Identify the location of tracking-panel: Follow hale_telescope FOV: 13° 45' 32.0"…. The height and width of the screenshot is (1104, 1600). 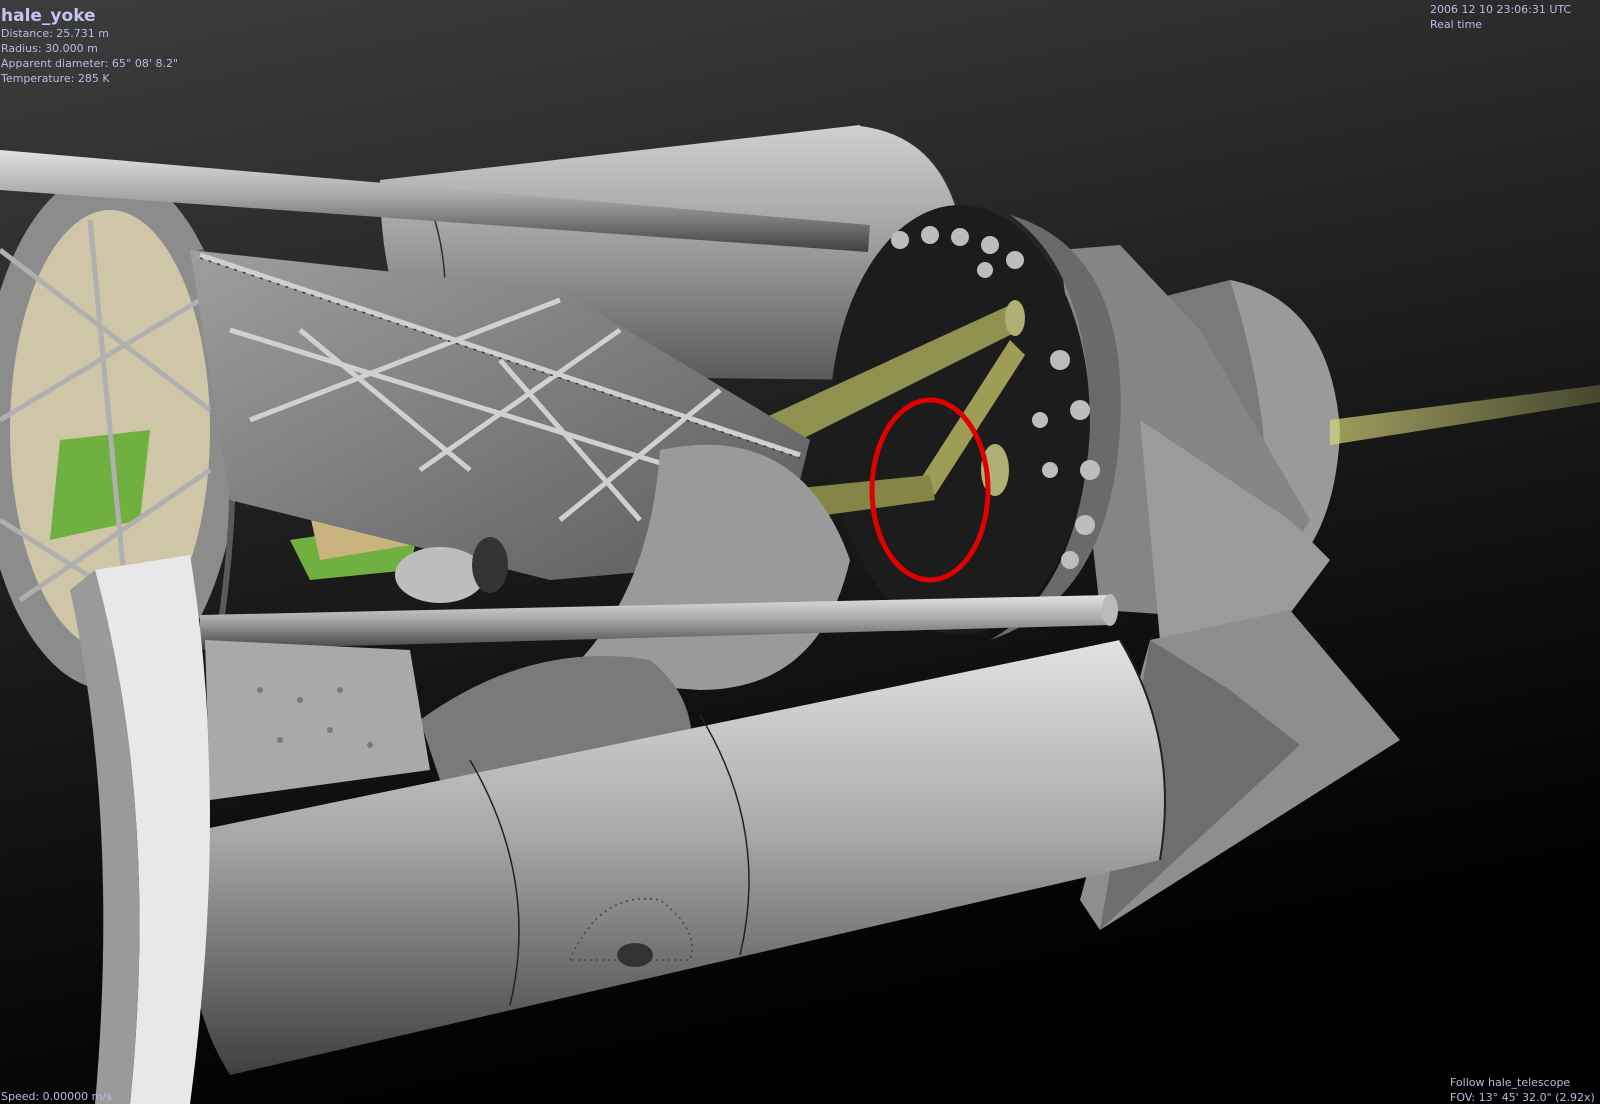
(1522, 1089).